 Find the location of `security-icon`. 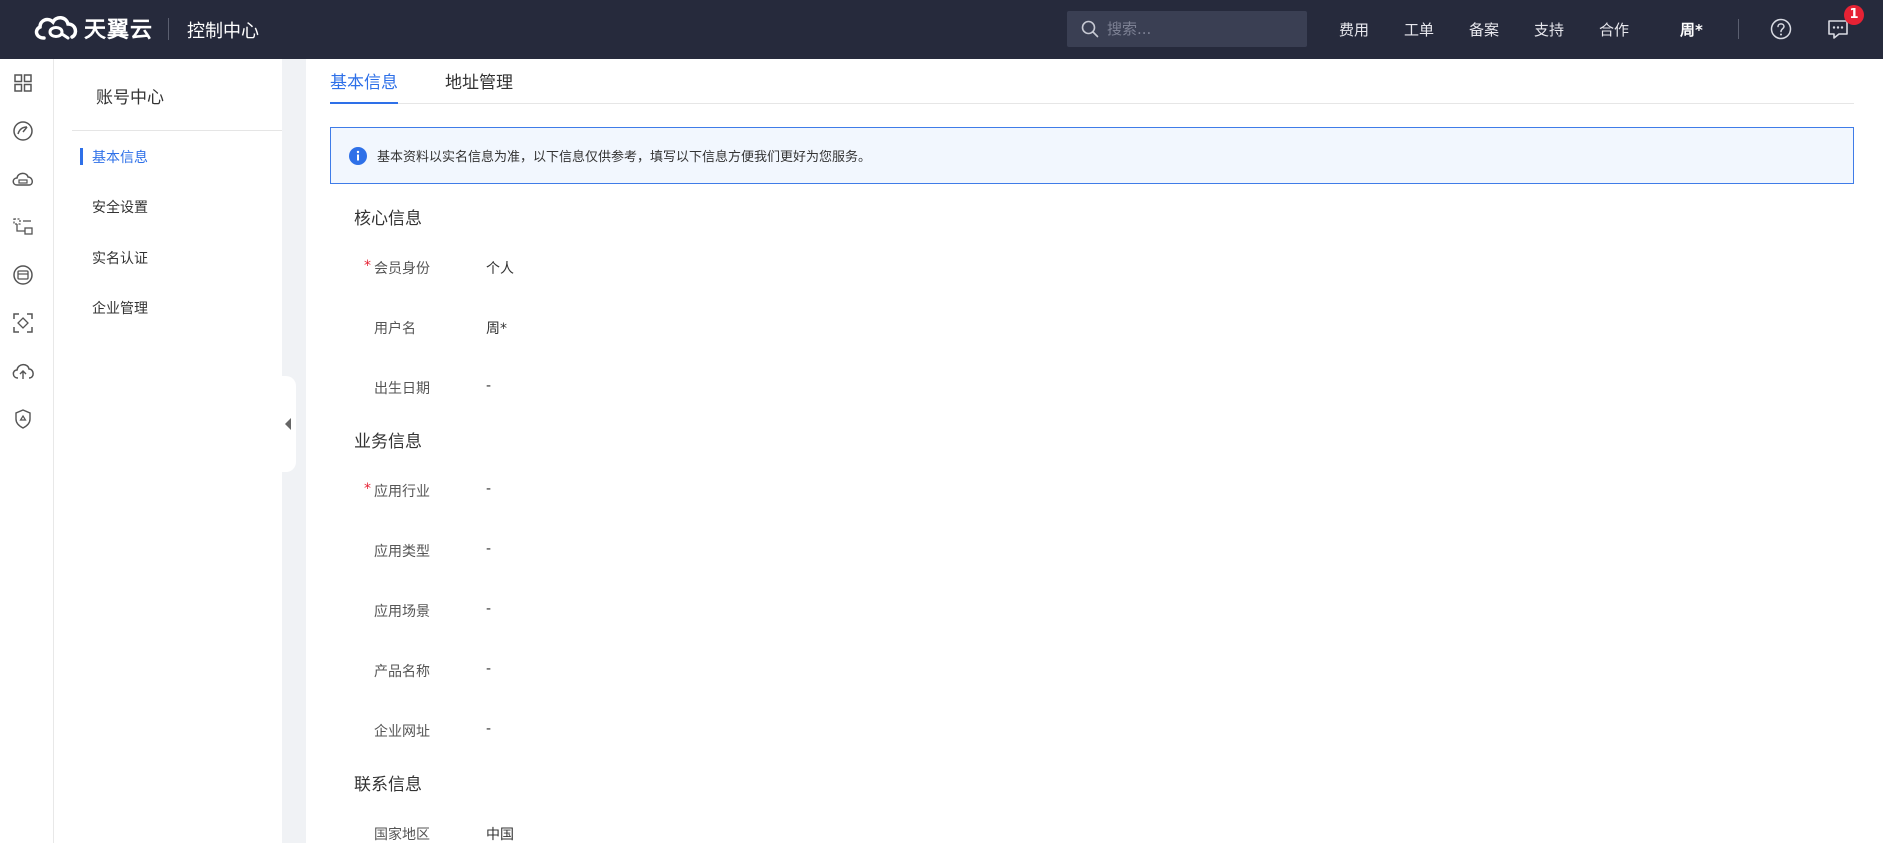

security-icon is located at coordinates (23, 419).